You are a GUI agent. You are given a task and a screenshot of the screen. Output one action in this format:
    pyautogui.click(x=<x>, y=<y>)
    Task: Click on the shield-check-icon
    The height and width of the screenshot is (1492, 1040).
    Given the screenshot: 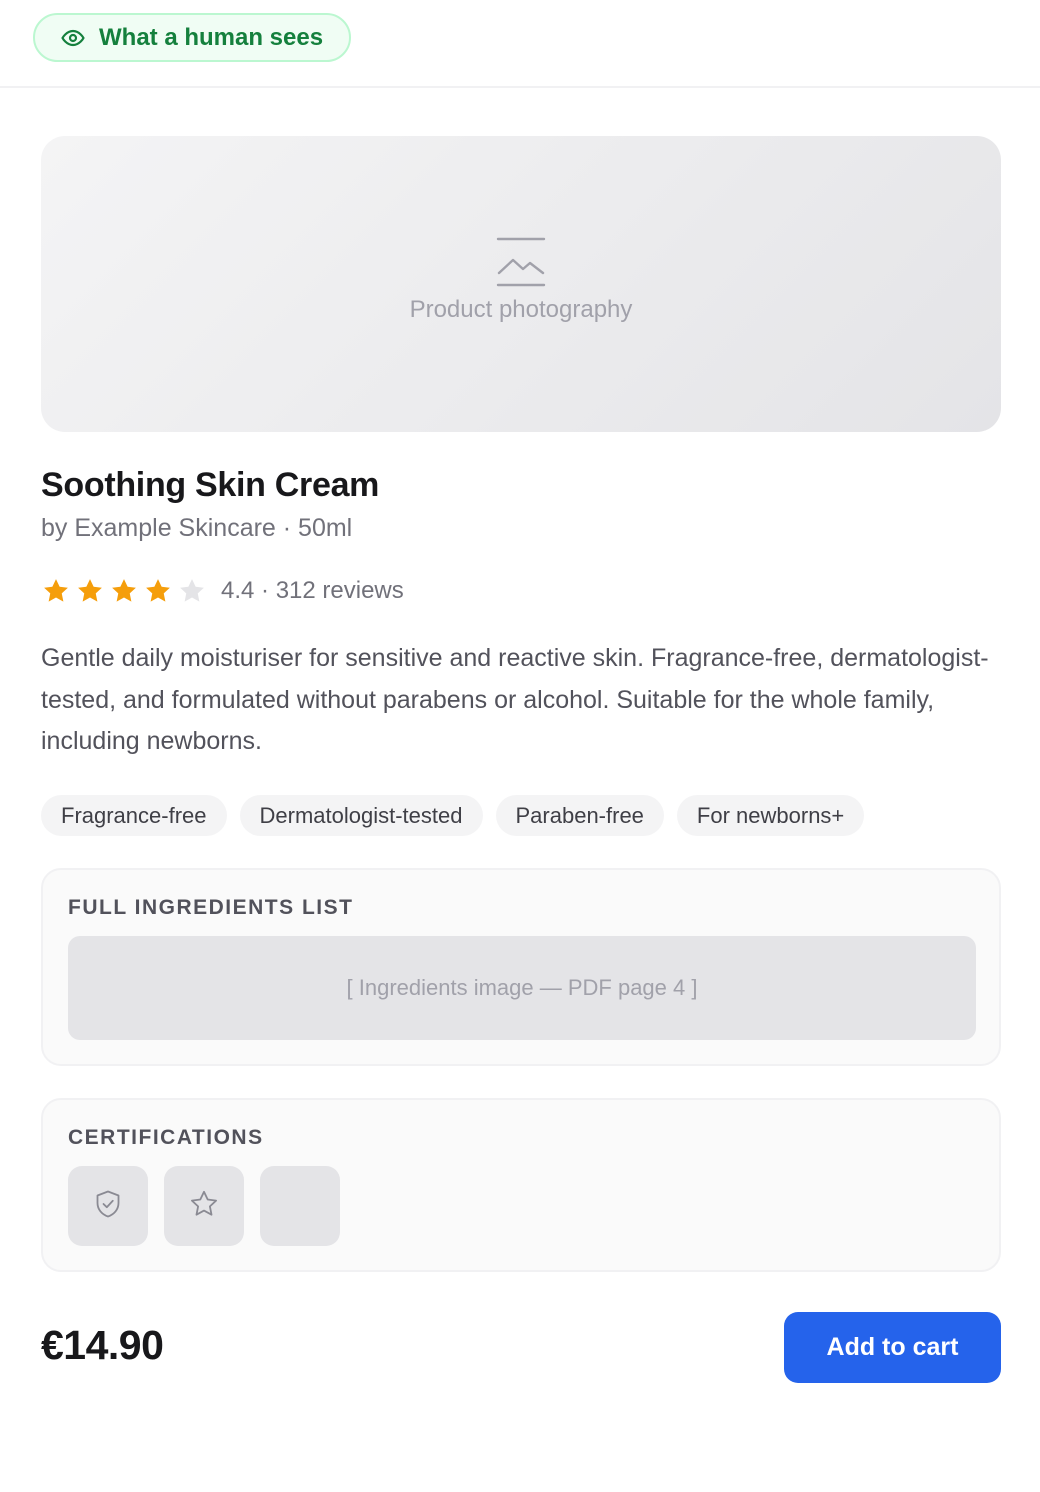 What is the action you would take?
    pyautogui.click(x=108, y=1206)
    